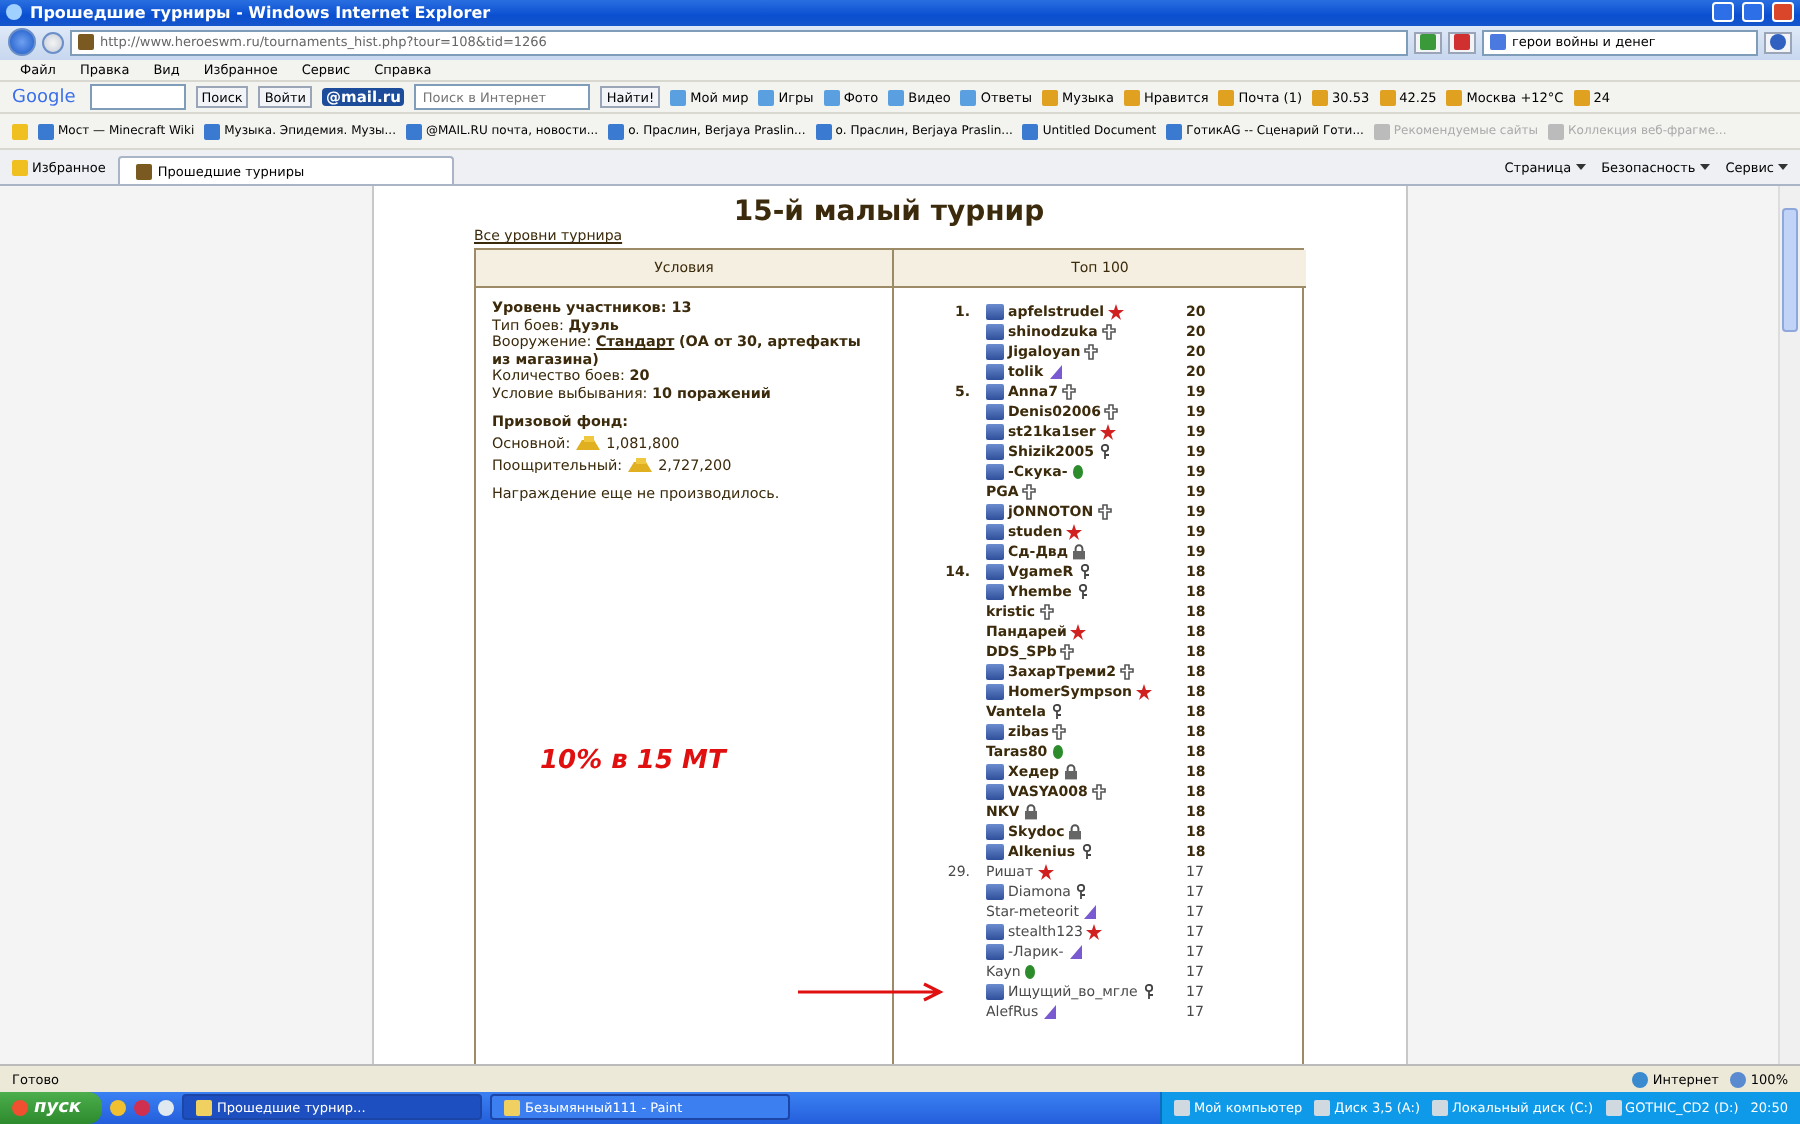 The height and width of the screenshot is (1124, 1800). Describe the element at coordinates (86, 42) in the screenshot. I see `site-icon` at that location.